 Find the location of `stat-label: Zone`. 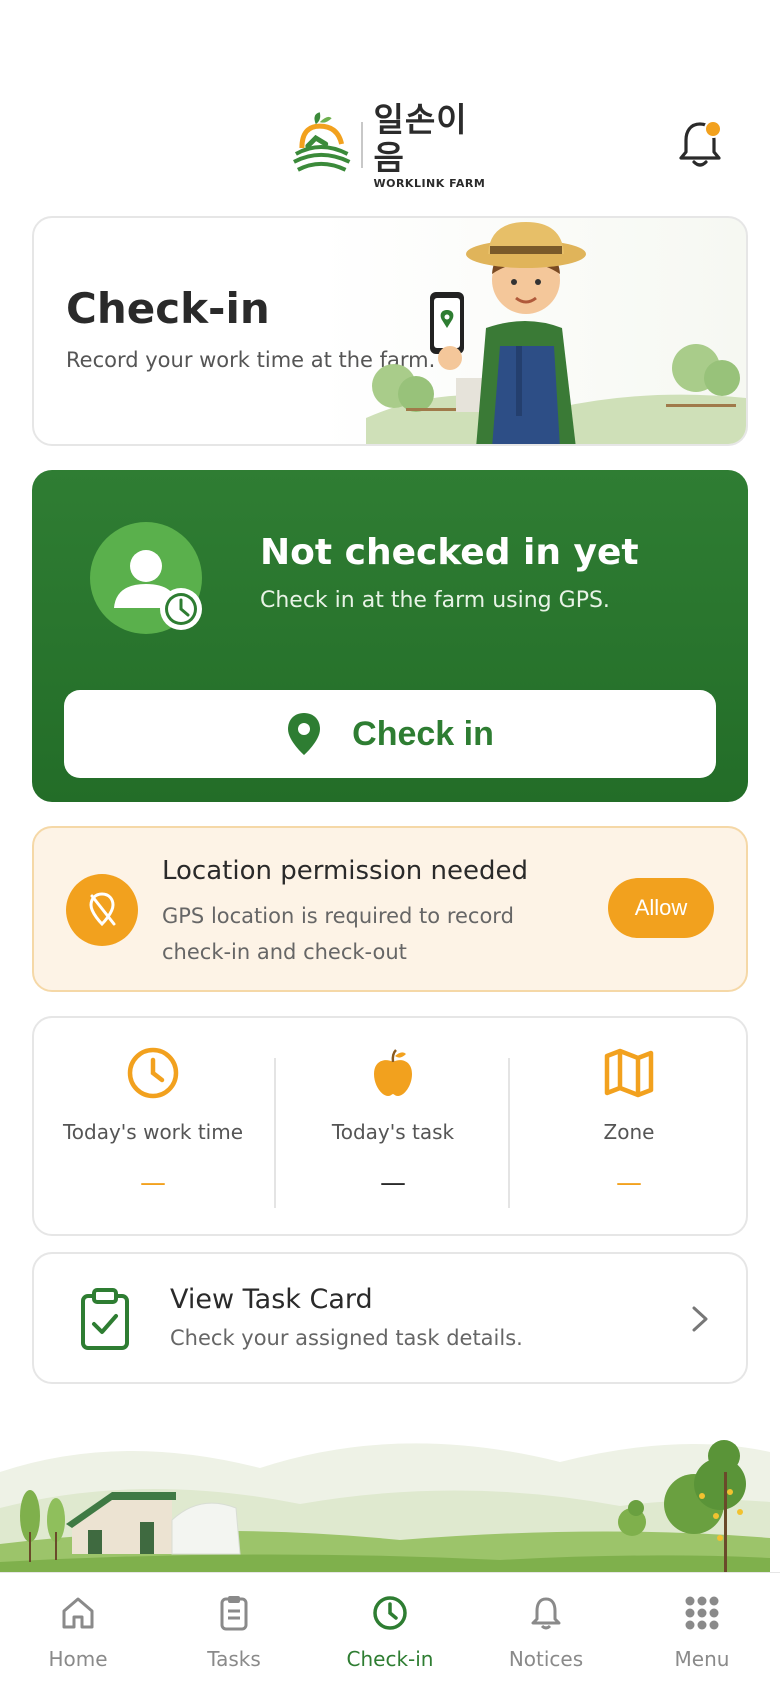

stat-label: Zone is located at coordinates (629, 1132).